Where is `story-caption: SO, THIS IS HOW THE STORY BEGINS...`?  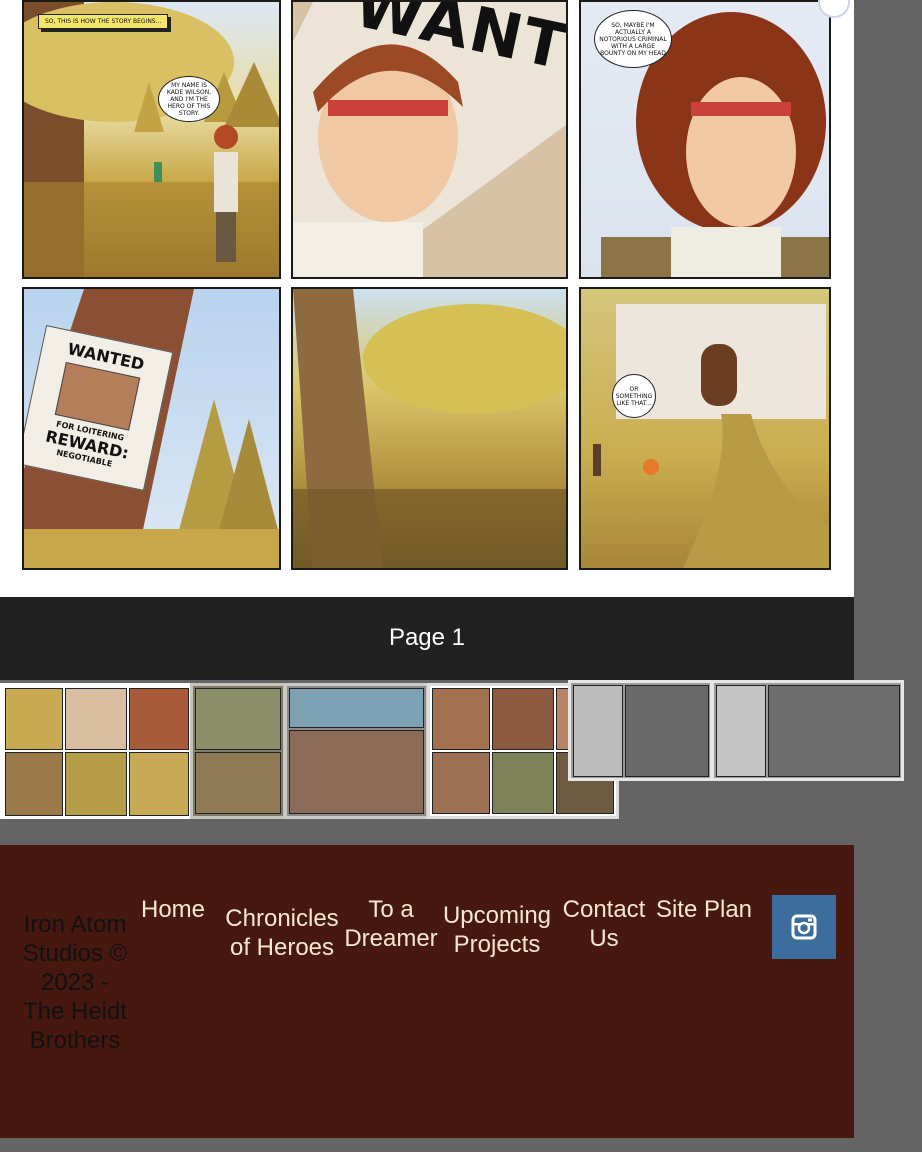 story-caption: SO, THIS IS HOW THE STORY BEGINS... is located at coordinates (103, 21).